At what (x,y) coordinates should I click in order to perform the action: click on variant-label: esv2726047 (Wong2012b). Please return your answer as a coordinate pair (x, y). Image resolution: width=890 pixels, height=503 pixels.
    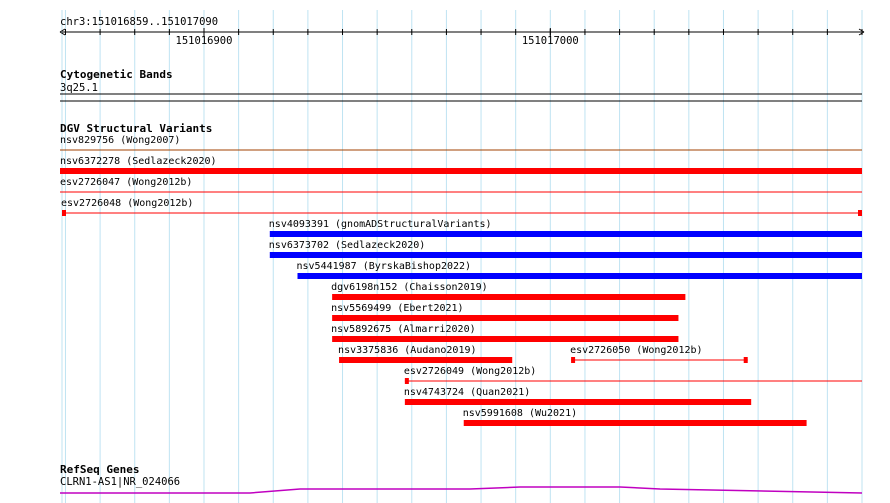
    Looking at the image, I should click on (126, 182).